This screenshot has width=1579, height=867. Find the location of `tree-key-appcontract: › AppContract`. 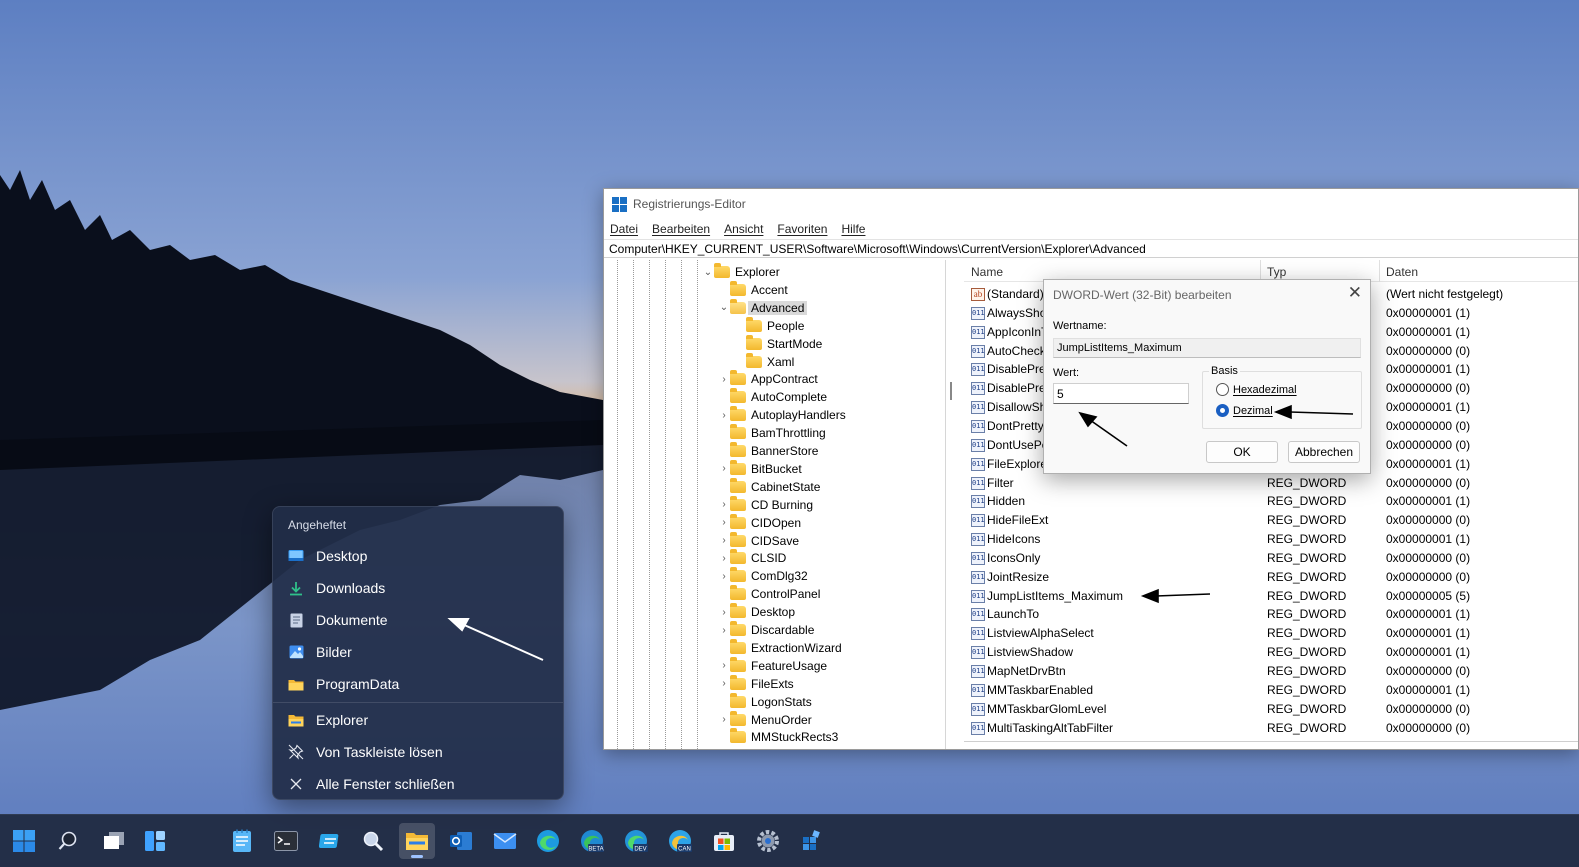

tree-key-appcontract: › AppContract is located at coordinates (768, 379).